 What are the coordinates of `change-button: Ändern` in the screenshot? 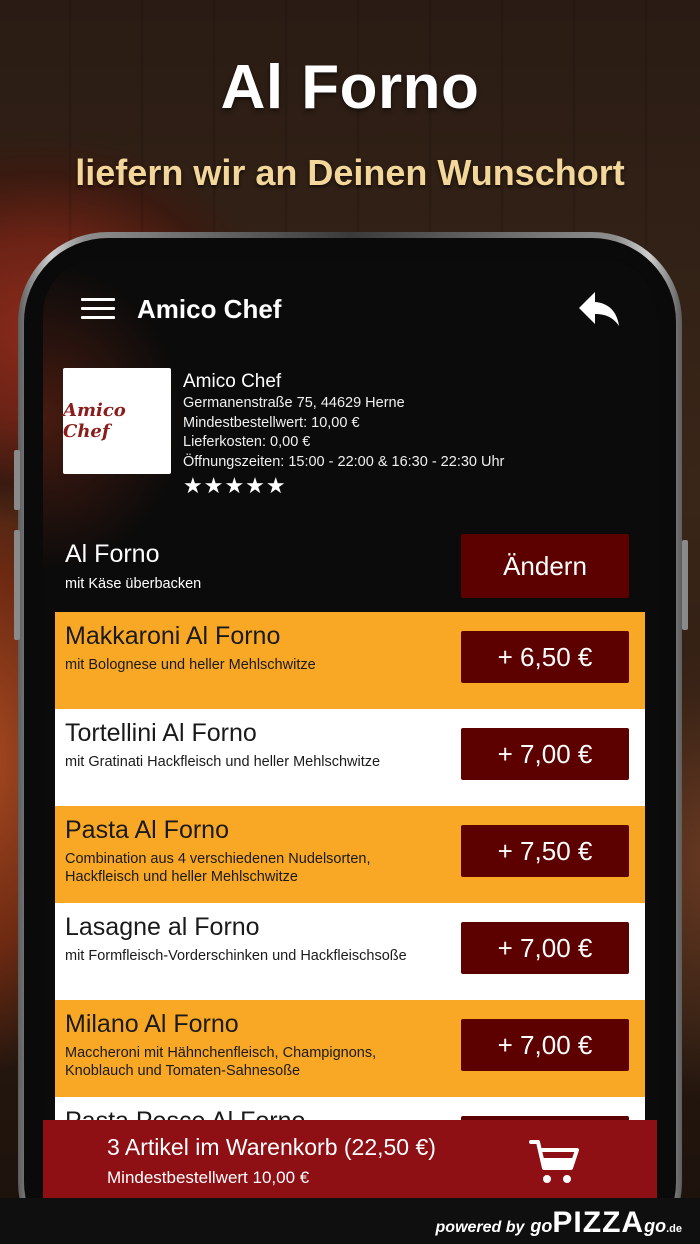 It's located at (545, 566).